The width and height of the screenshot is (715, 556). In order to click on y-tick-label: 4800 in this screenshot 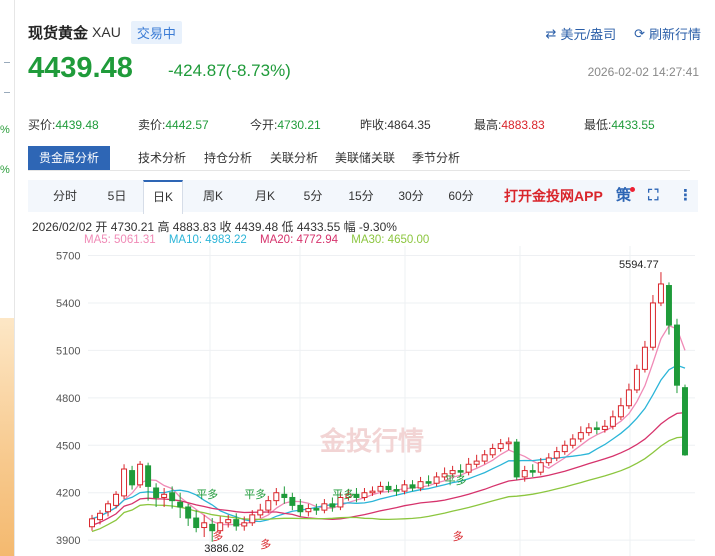, I will do `click(68, 399)`.